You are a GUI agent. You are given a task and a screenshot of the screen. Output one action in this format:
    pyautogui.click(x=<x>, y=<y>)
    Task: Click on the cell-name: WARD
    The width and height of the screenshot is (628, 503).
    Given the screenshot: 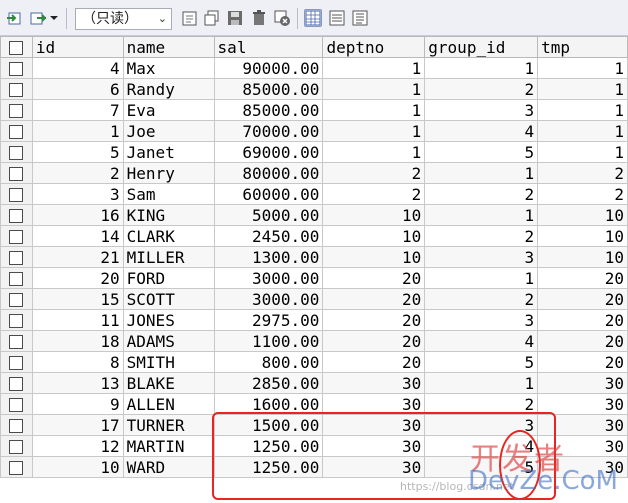 What is the action you would take?
    pyautogui.click(x=168, y=467)
    